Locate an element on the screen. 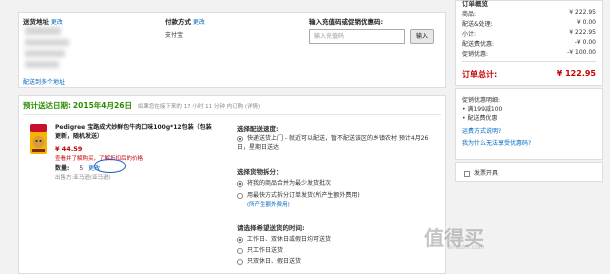 This screenshot has height=274, width=610. product-price: ¥ 44.59 is located at coordinates (69, 149).